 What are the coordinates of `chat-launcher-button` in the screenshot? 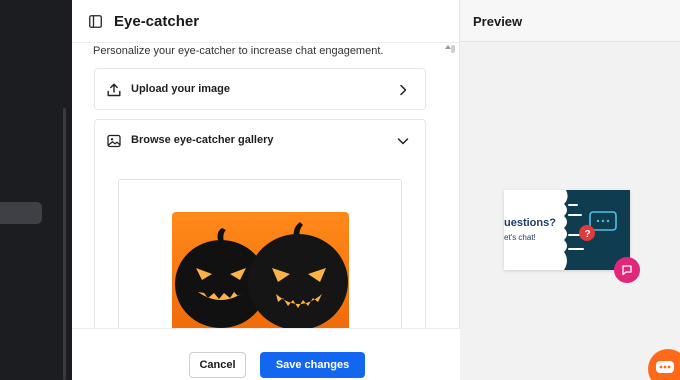 It's located at (664, 364).